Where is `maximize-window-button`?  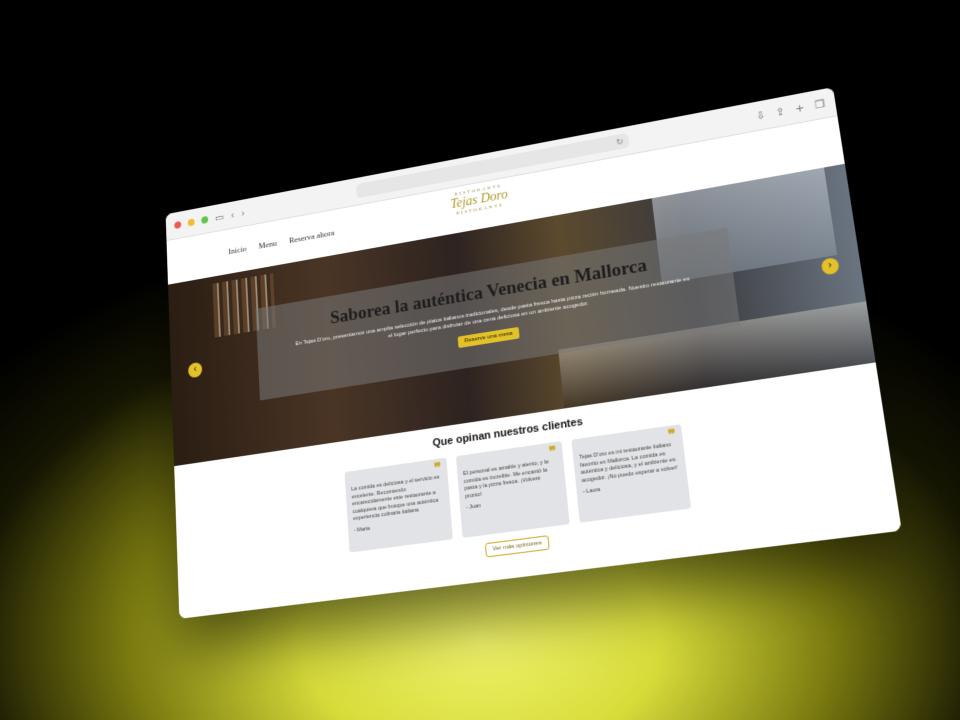 maximize-window-button is located at coordinates (205, 220).